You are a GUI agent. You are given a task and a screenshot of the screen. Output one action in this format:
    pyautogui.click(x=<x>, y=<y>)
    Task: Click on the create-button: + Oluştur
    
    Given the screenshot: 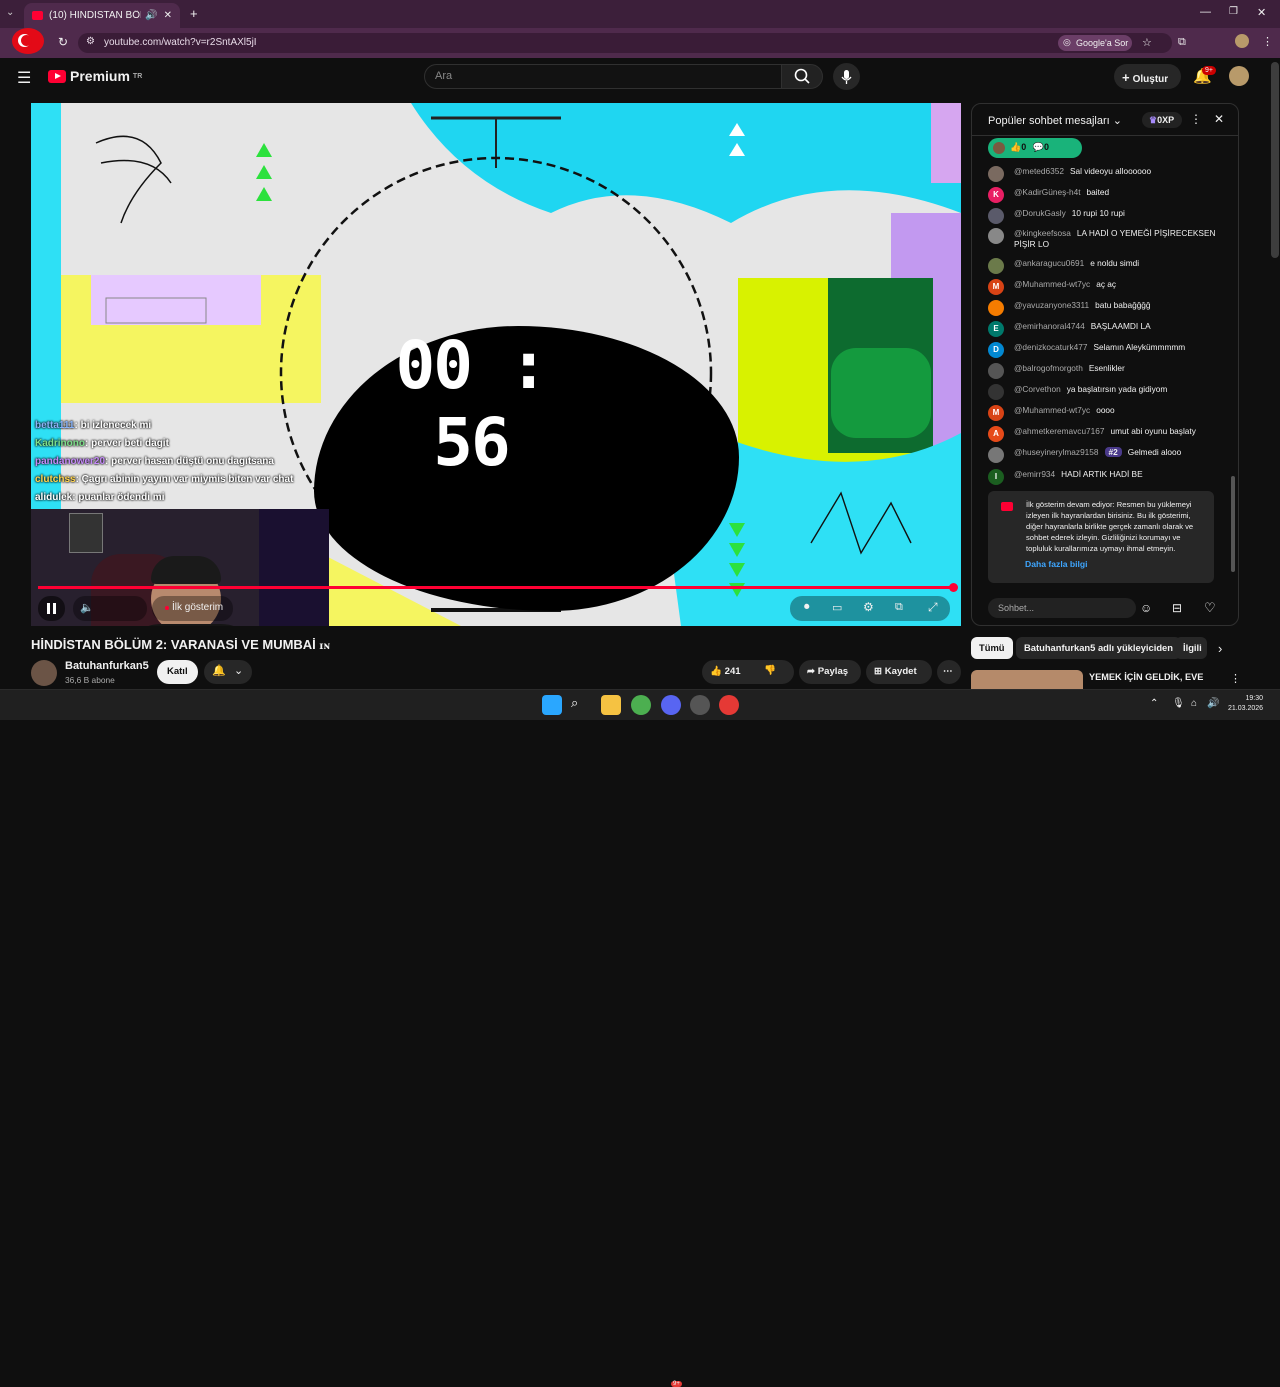 What is the action you would take?
    pyautogui.click(x=1147, y=76)
    